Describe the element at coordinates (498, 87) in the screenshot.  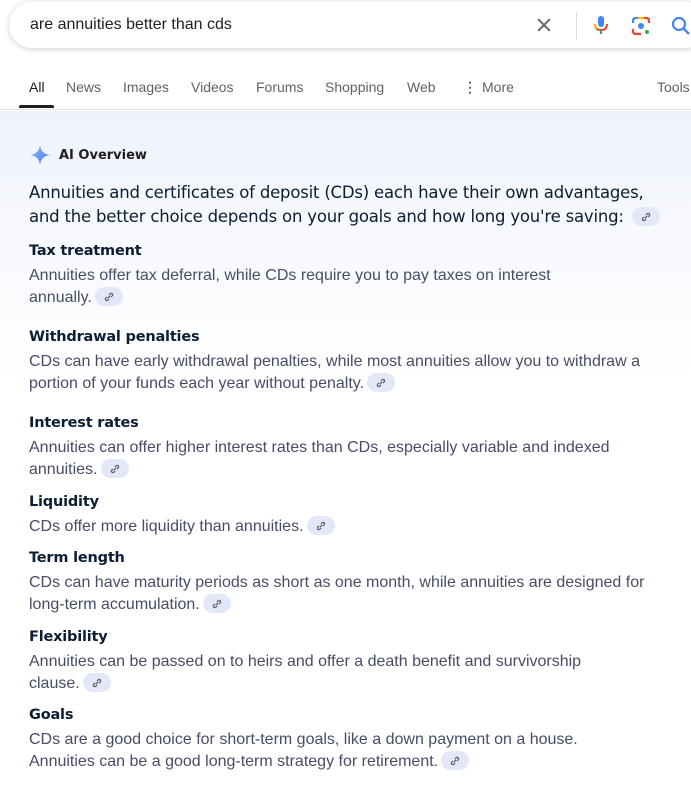
I see `tab-more-label: More` at that location.